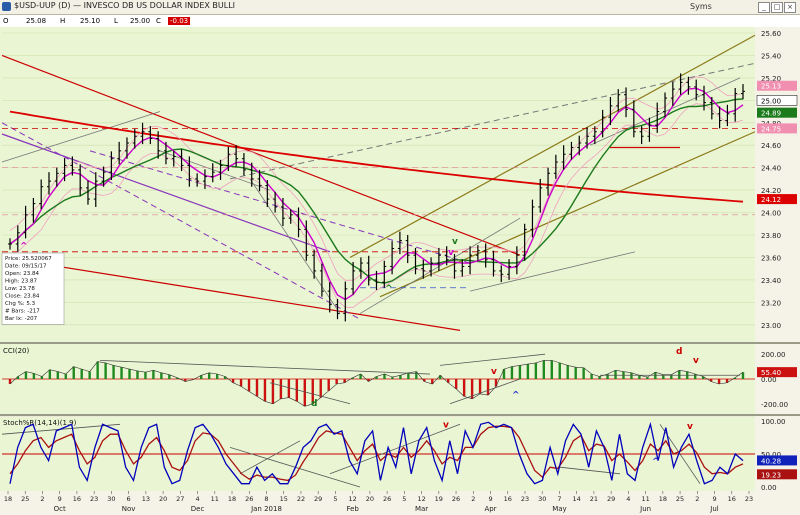 The height and width of the screenshot is (515, 800). What do you see at coordinates (6, 21) in the screenshot?
I see `quote-open-label: O` at bounding box center [6, 21].